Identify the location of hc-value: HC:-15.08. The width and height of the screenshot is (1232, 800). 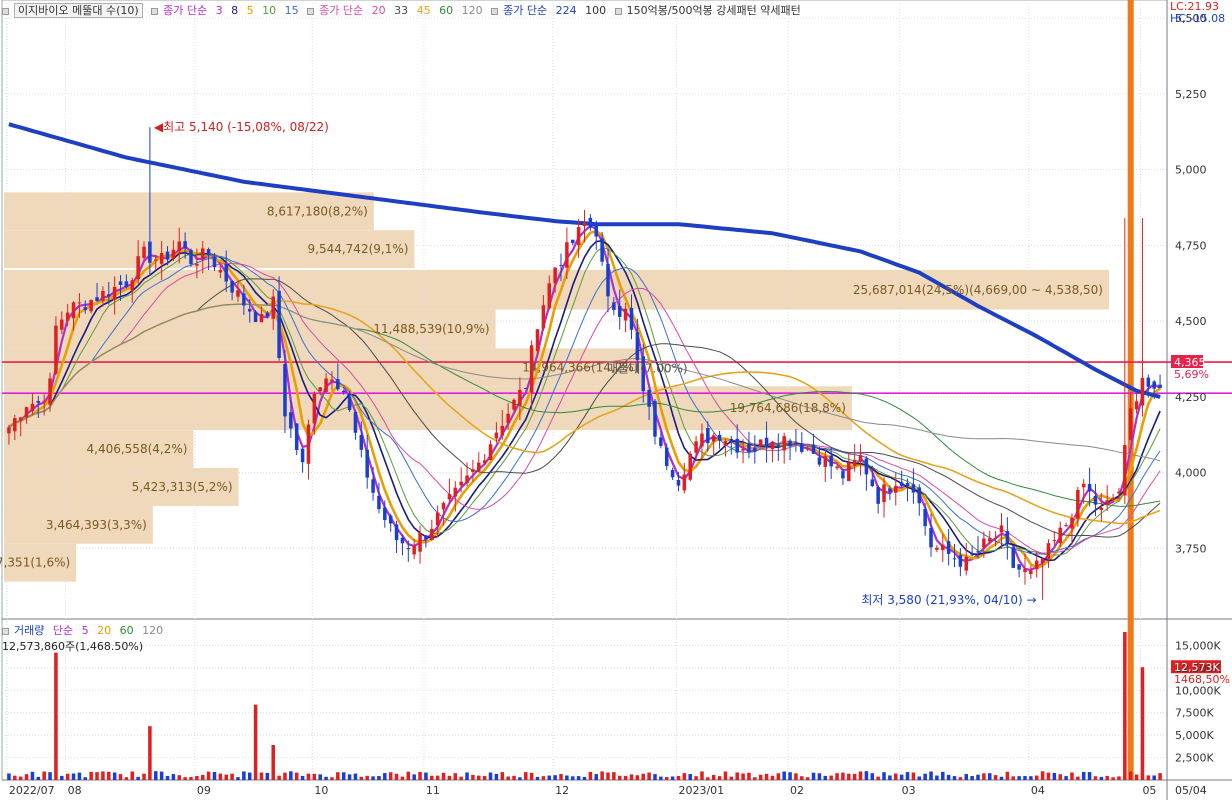
(1198, 18).